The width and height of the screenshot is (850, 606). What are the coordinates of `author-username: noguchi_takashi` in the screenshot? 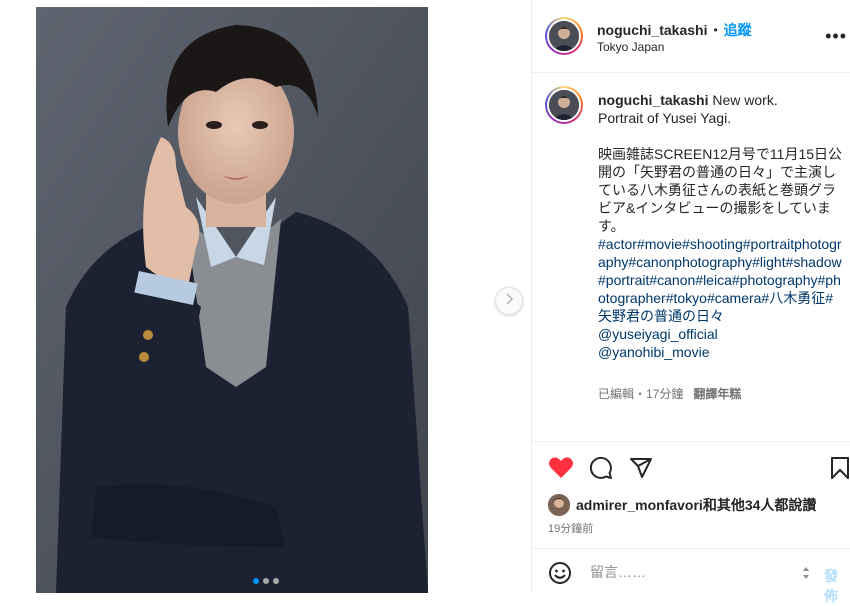 It's located at (652, 30).